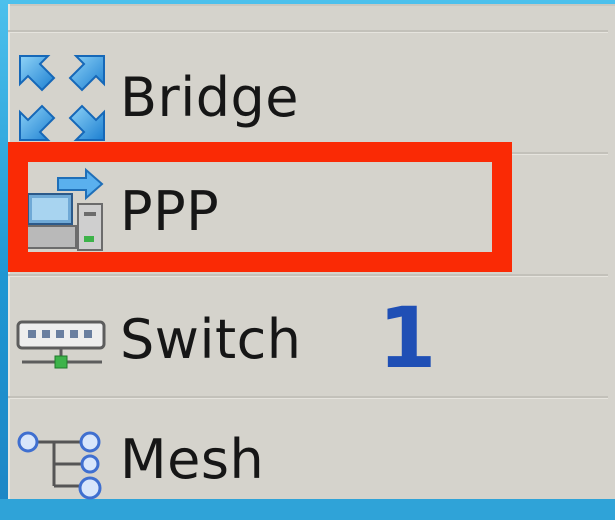 This screenshot has height=520, width=615. What do you see at coordinates (62, 460) in the screenshot?
I see `mesh-icon` at bounding box center [62, 460].